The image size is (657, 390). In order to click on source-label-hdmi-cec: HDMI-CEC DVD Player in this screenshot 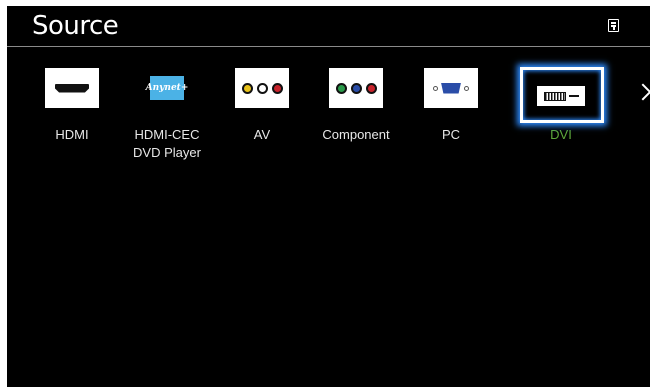, I will do `click(167, 144)`.